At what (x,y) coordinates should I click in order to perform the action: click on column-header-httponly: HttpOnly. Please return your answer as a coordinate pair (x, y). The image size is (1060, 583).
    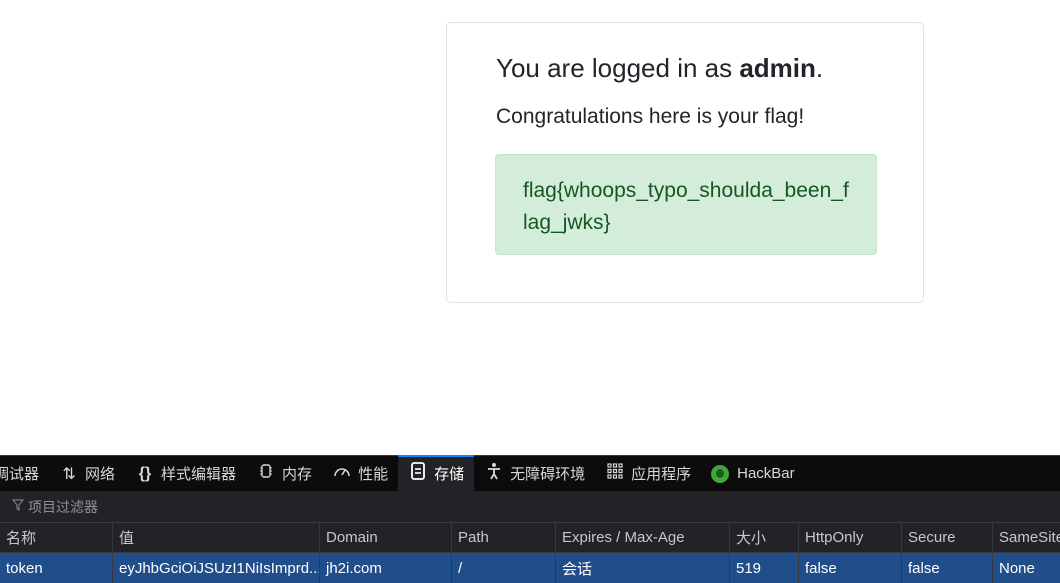
    Looking at the image, I should click on (849, 537).